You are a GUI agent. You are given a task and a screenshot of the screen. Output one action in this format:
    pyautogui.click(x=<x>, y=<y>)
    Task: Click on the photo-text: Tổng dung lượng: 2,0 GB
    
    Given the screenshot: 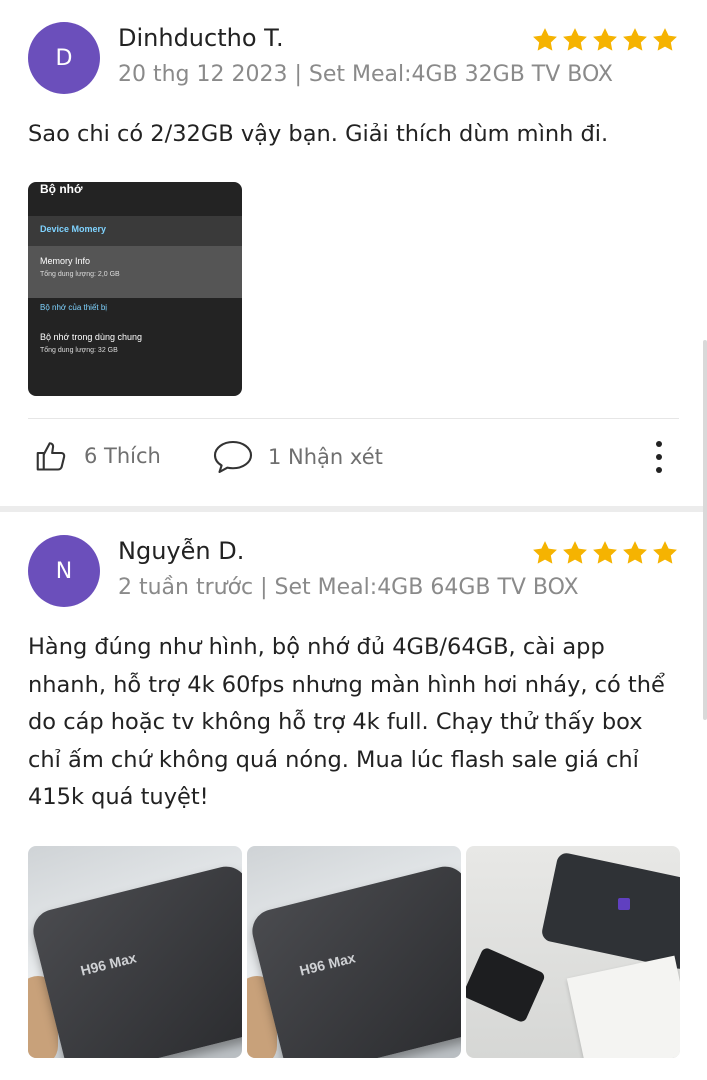 What is the action you would take?
    pyautogui.click(x=80, y=274)
    